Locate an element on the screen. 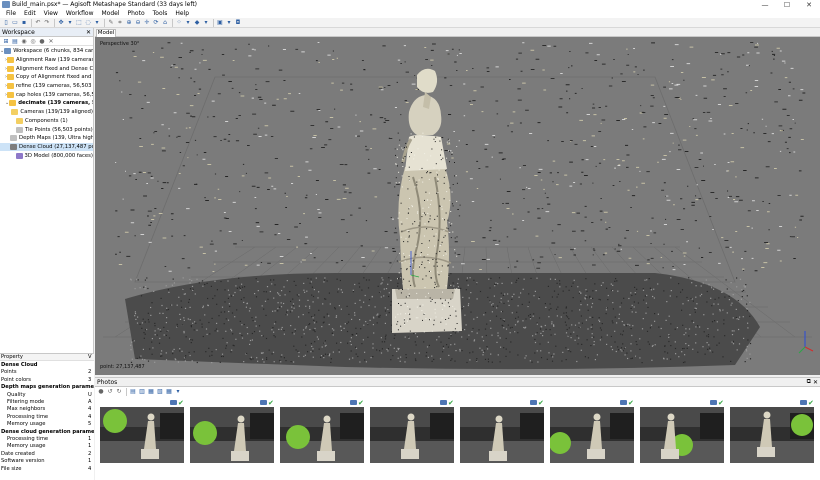 The image size is (820, 480). navigation-icon: ✥ is located at coordinates (61, 23).